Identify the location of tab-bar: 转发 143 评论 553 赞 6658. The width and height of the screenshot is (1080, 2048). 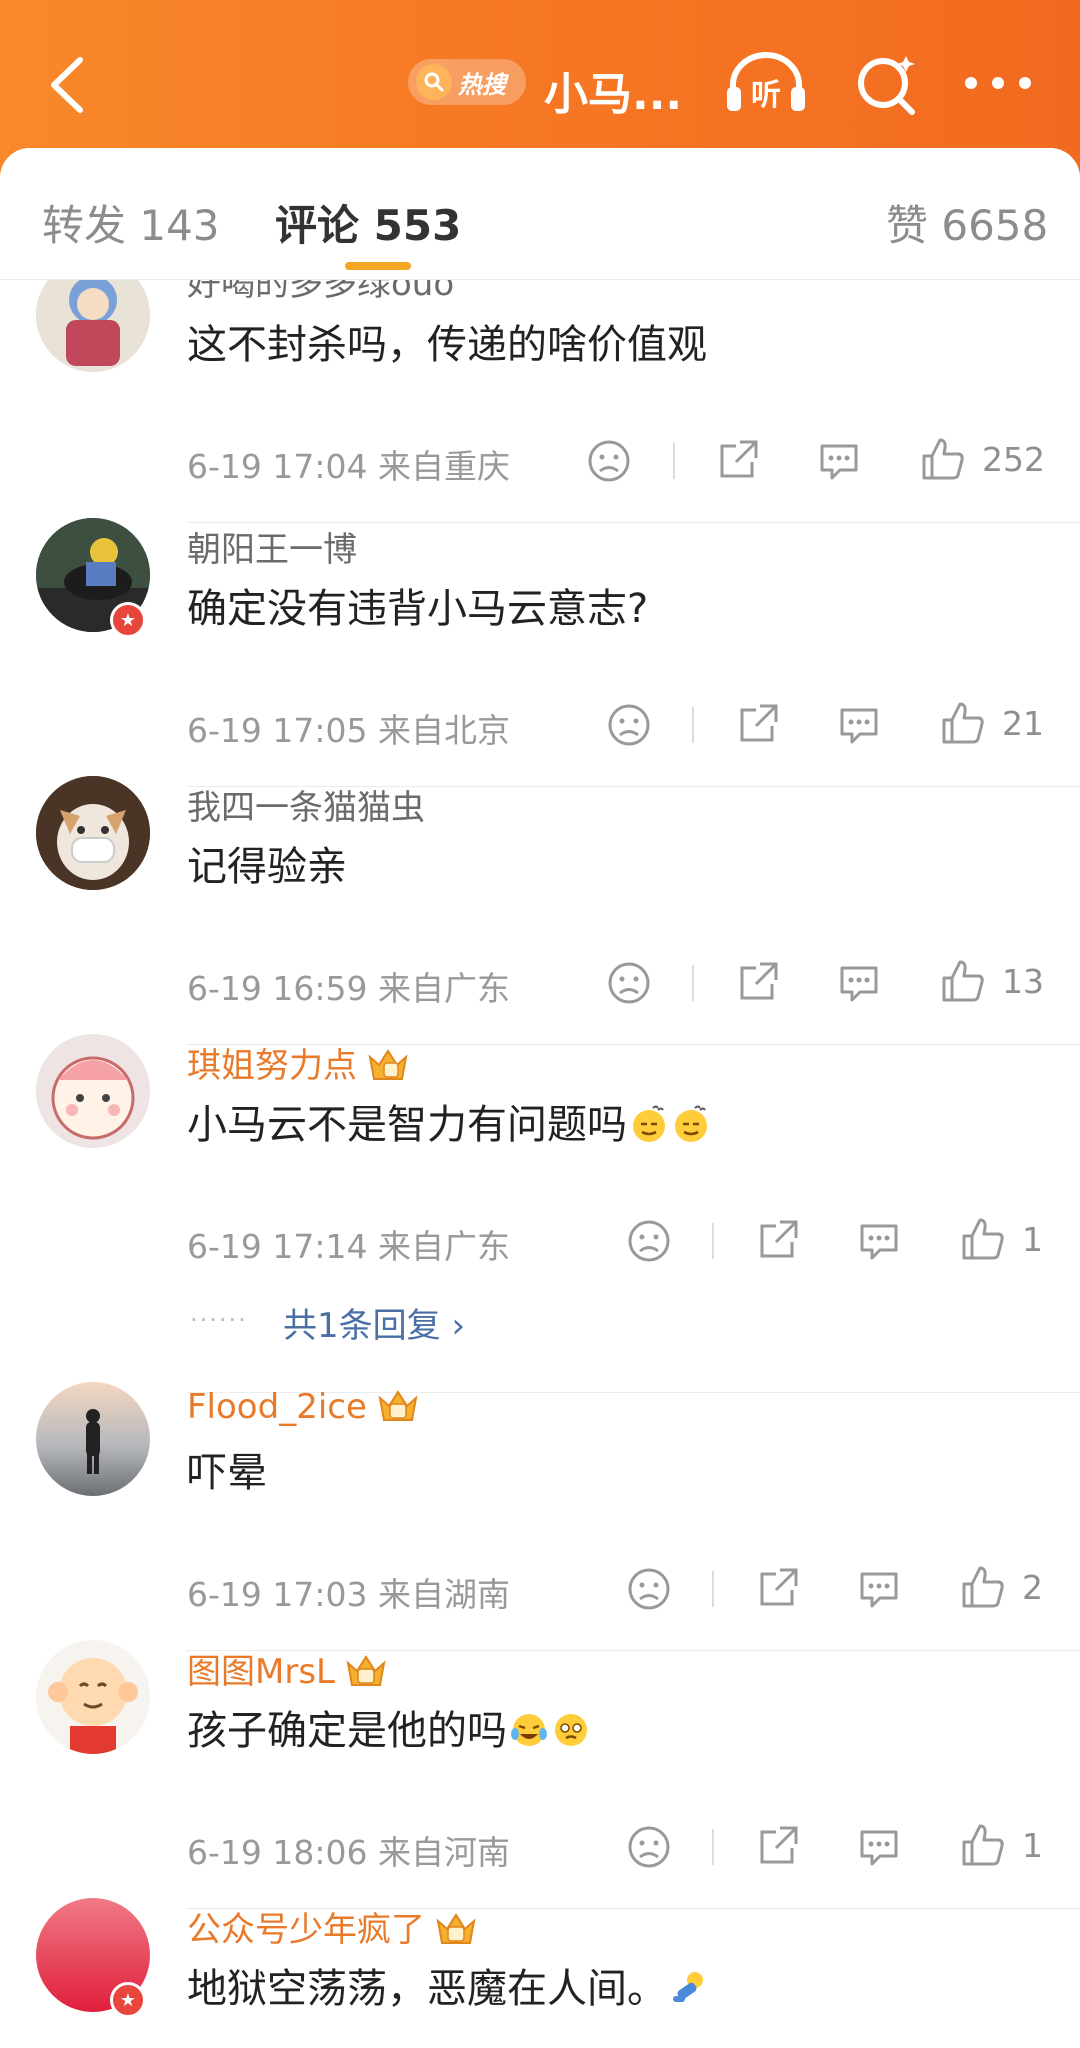
(540, 214).